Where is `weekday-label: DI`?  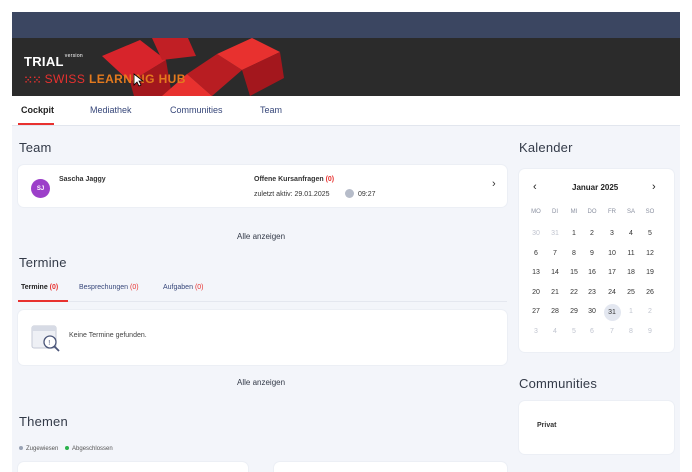 weekday-label: DI is located at coordinates (555, 212).